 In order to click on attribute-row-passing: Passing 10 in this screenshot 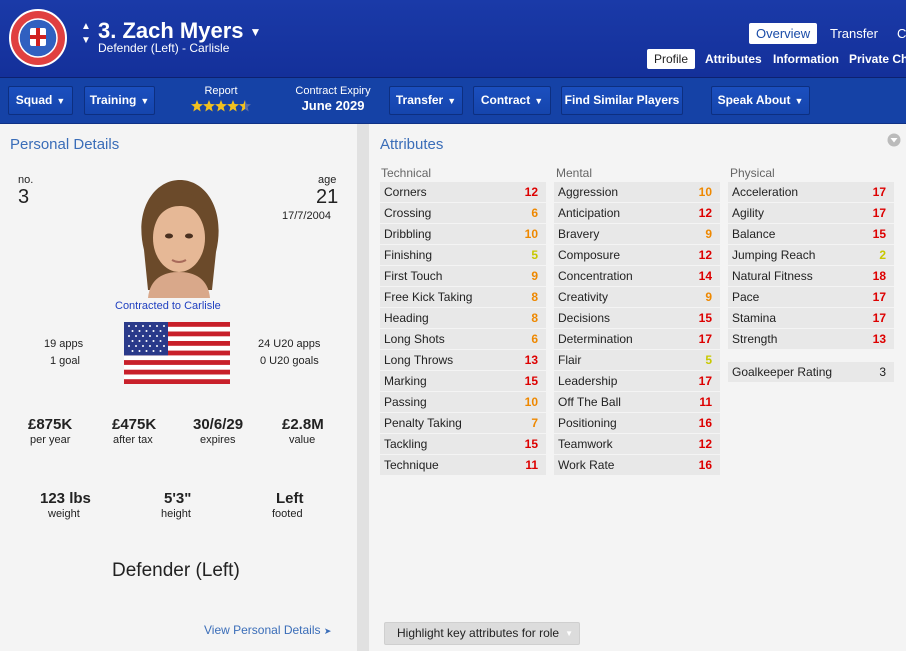, I will do `click(463, 402)`.